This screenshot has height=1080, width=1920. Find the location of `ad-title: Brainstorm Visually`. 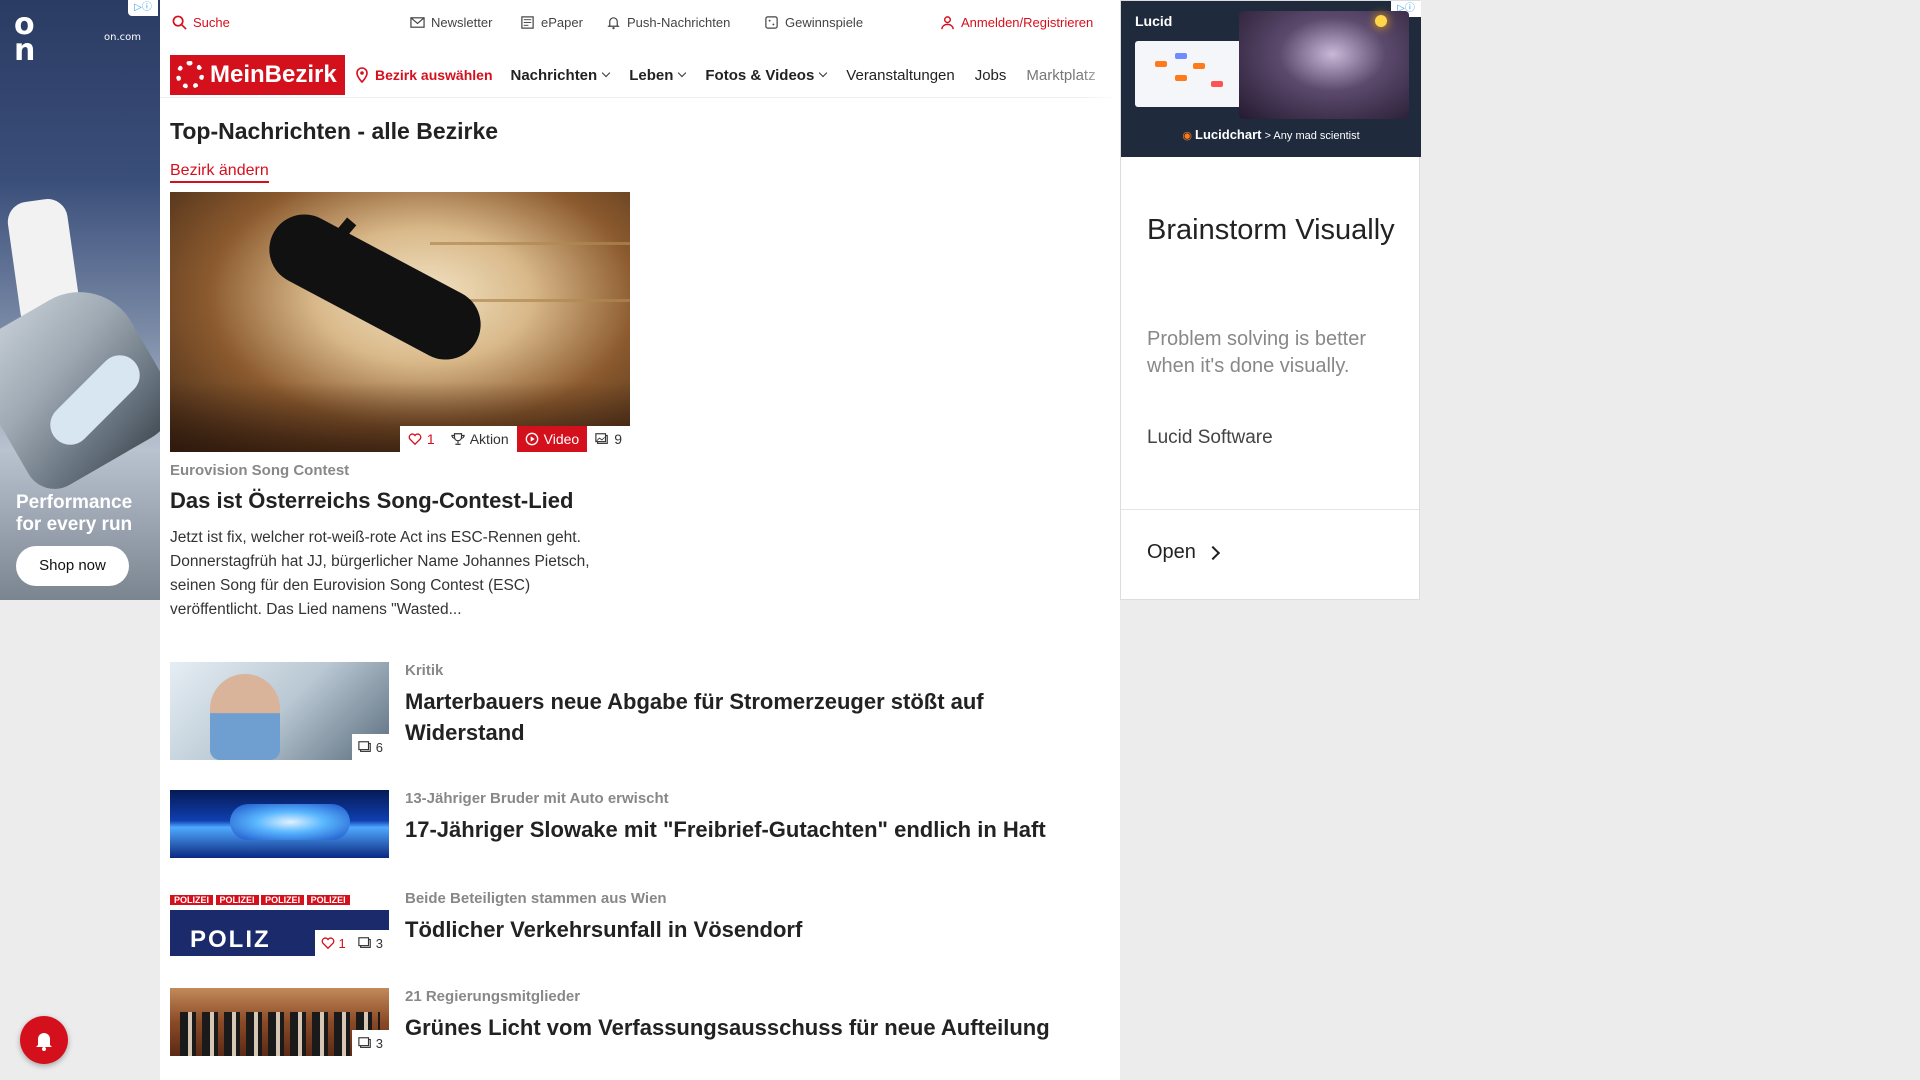

ad-title: Brainstorm Visually is located at coordinates (1271, 230).